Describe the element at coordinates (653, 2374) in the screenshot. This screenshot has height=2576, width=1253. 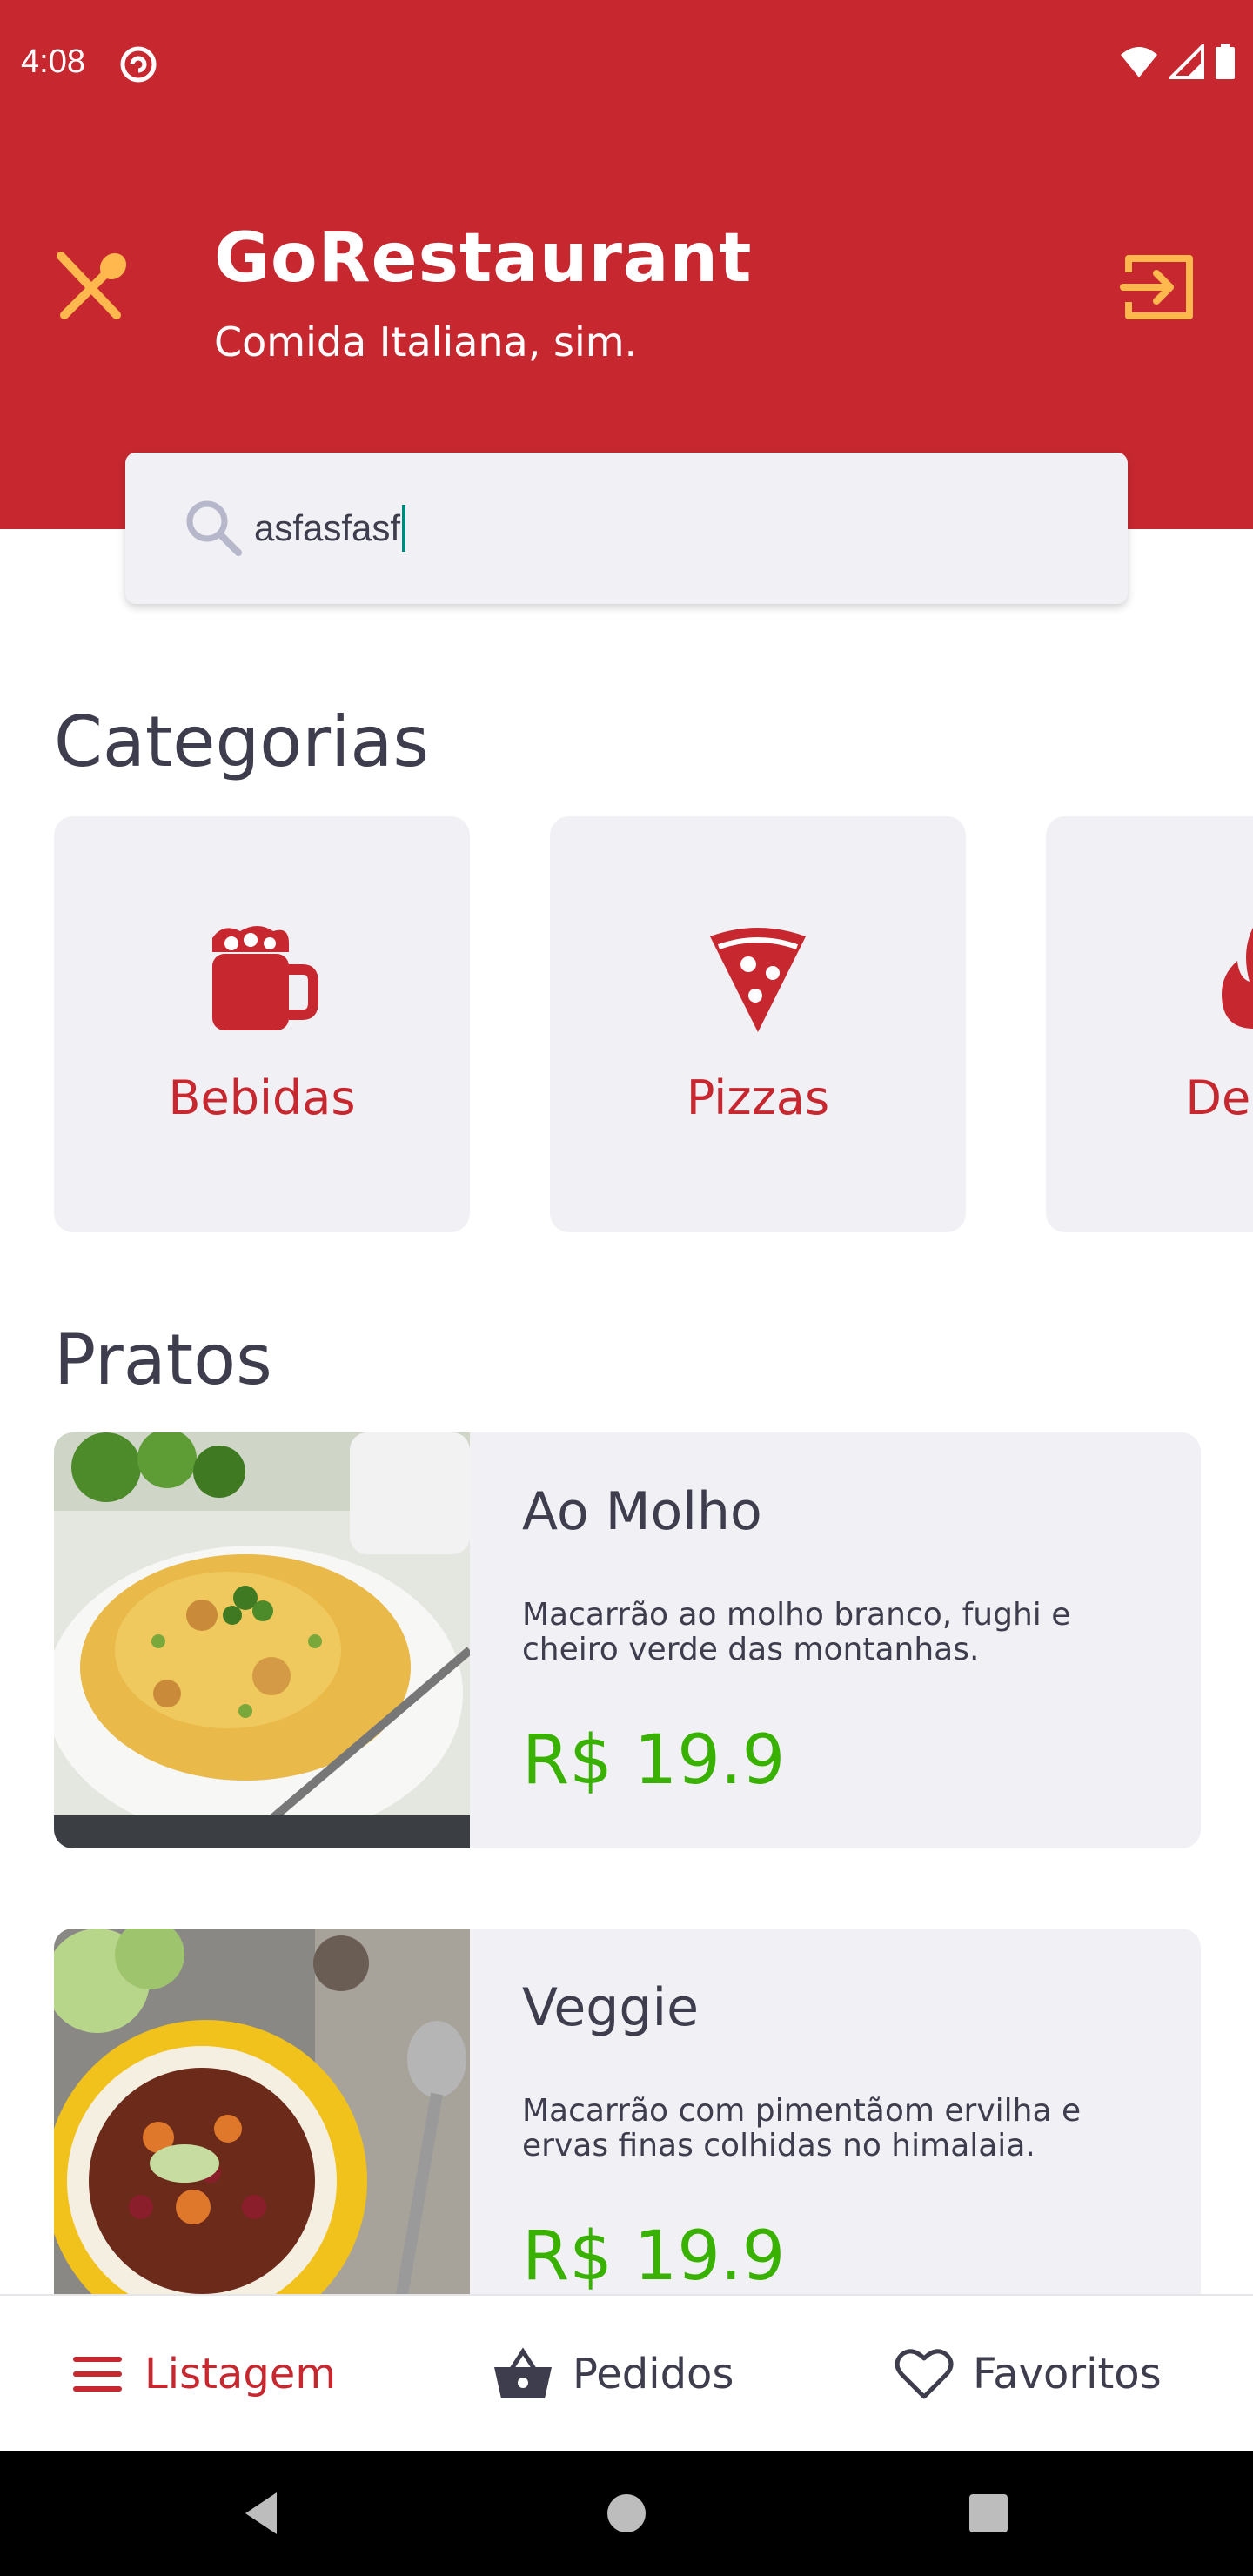
I see `tab-label: Pedidos` at that location.